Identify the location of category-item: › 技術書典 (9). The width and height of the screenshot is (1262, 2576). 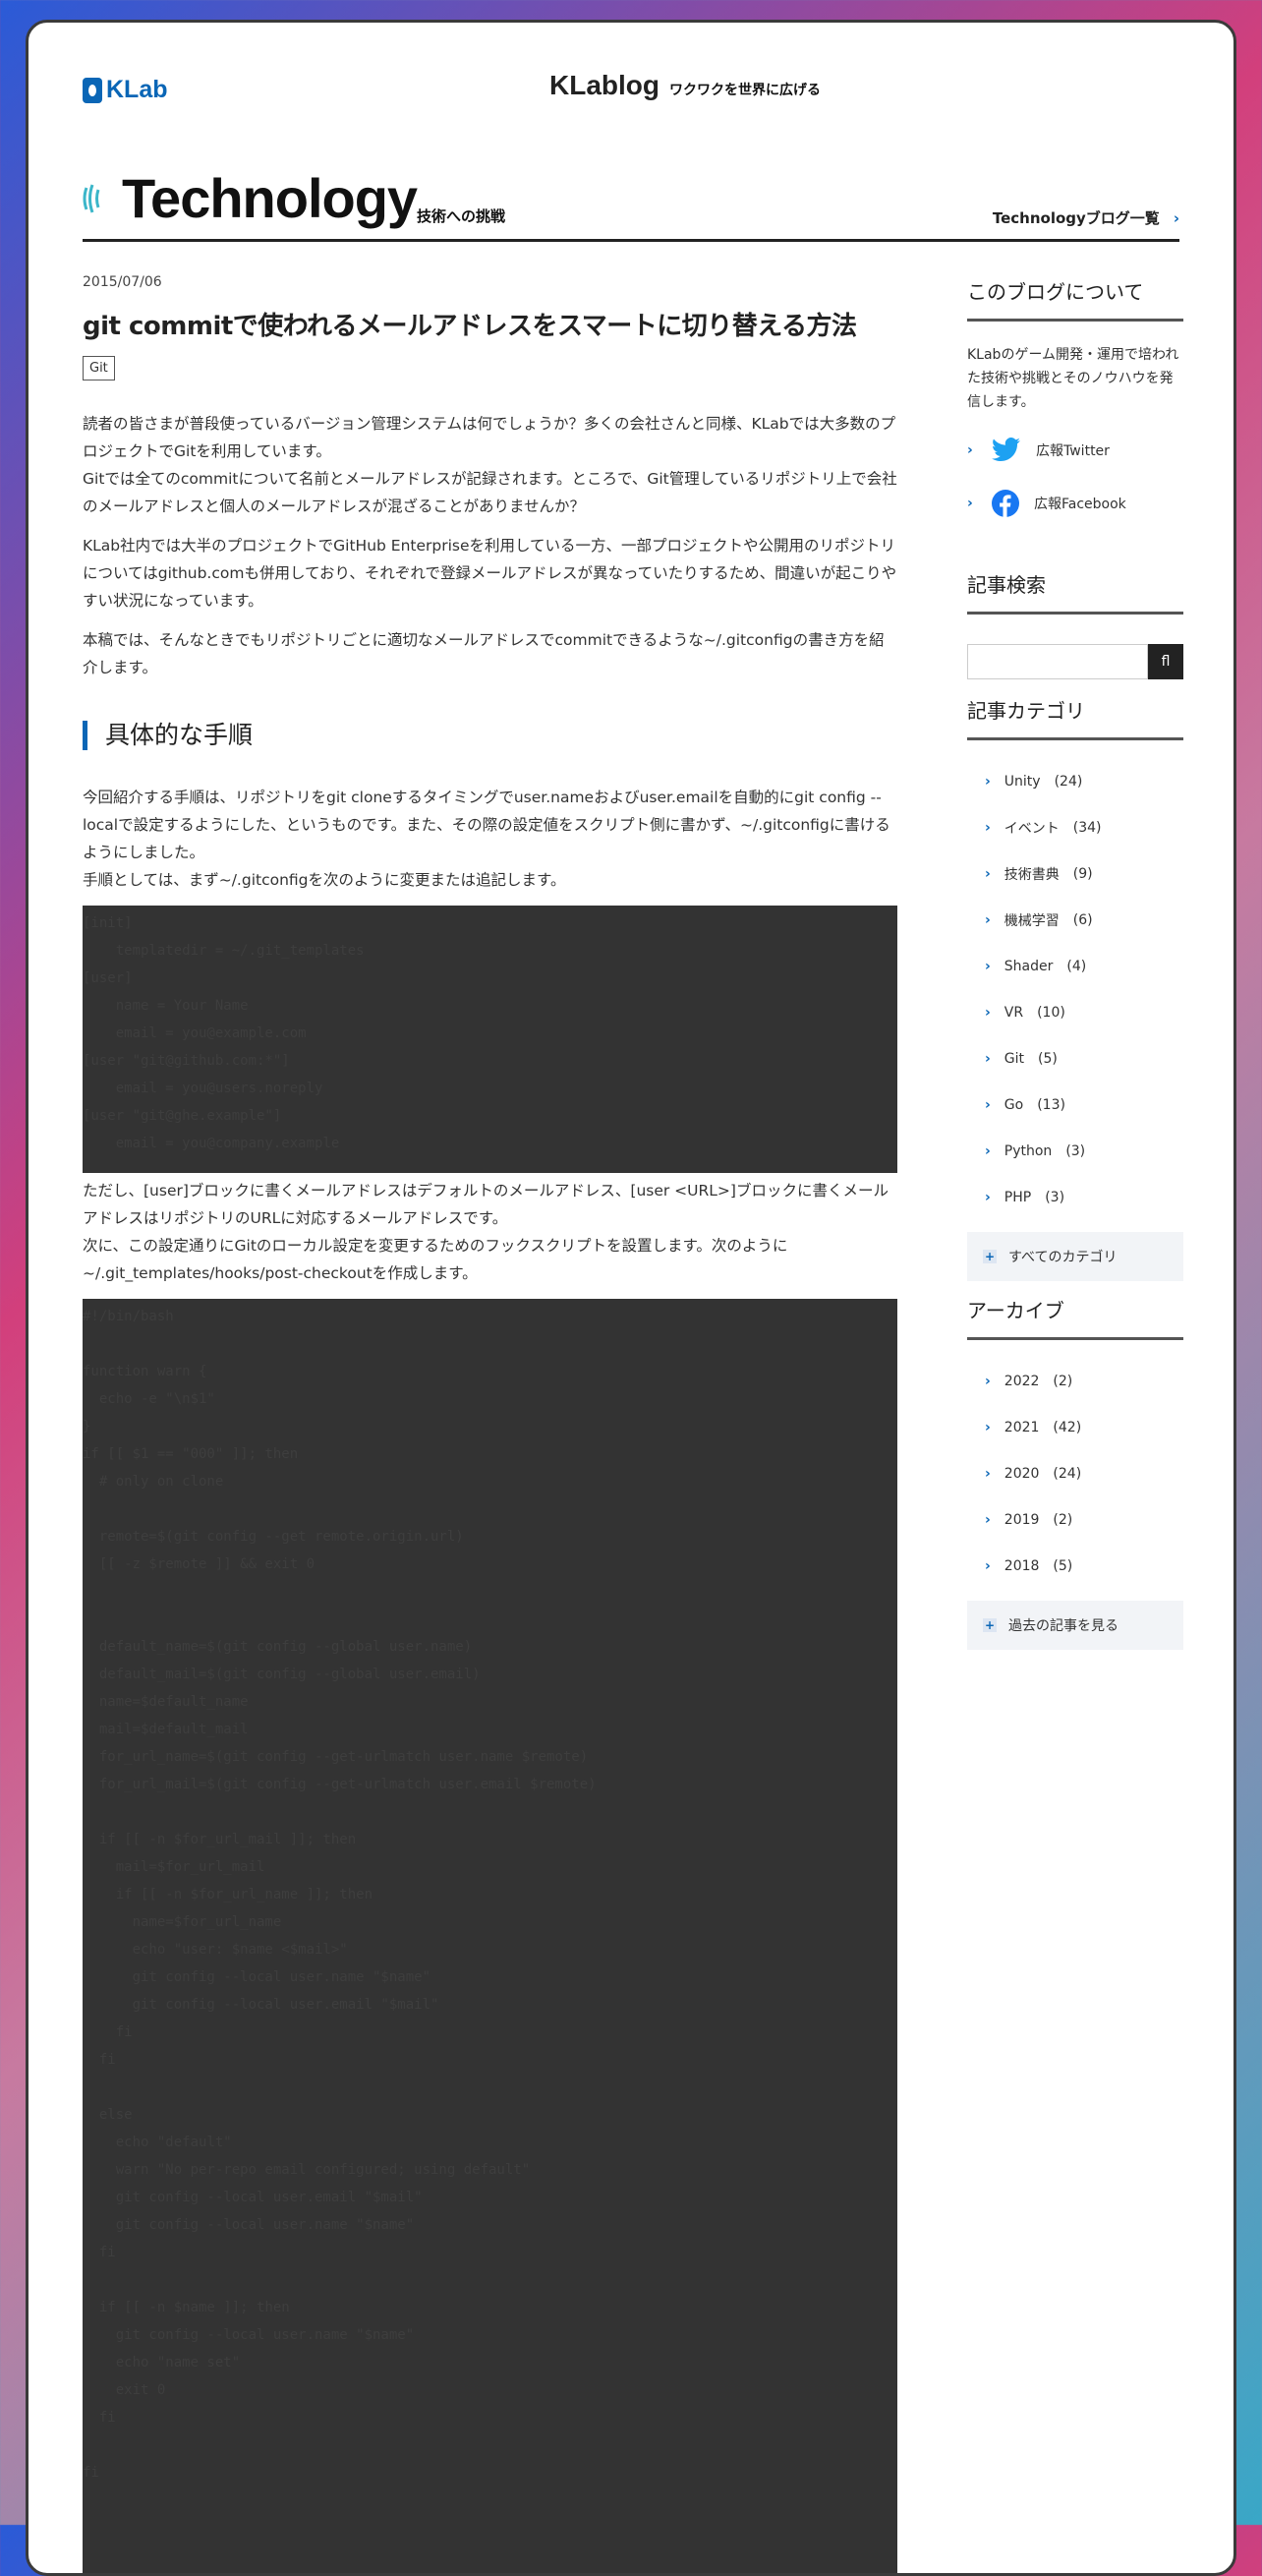
(1075, 873).